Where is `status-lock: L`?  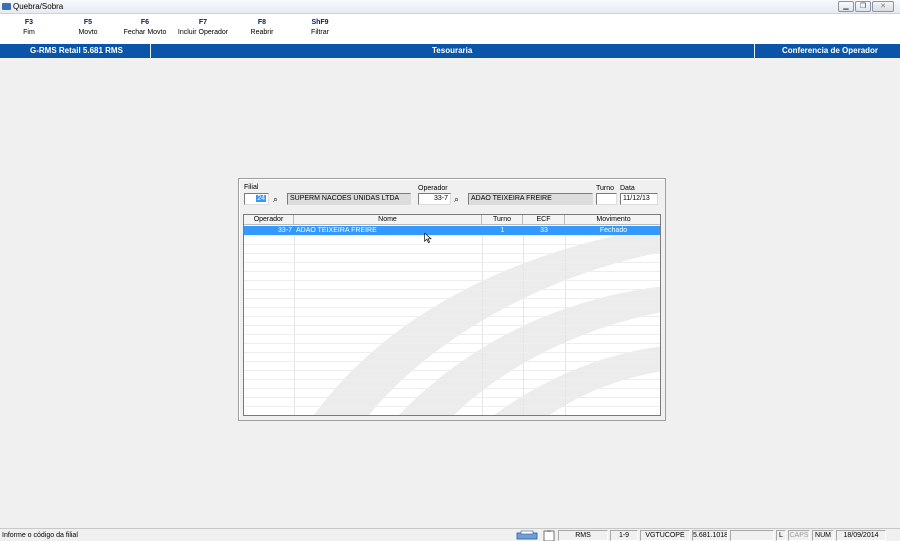 status-lock: L is located at coordinates (781, 535).